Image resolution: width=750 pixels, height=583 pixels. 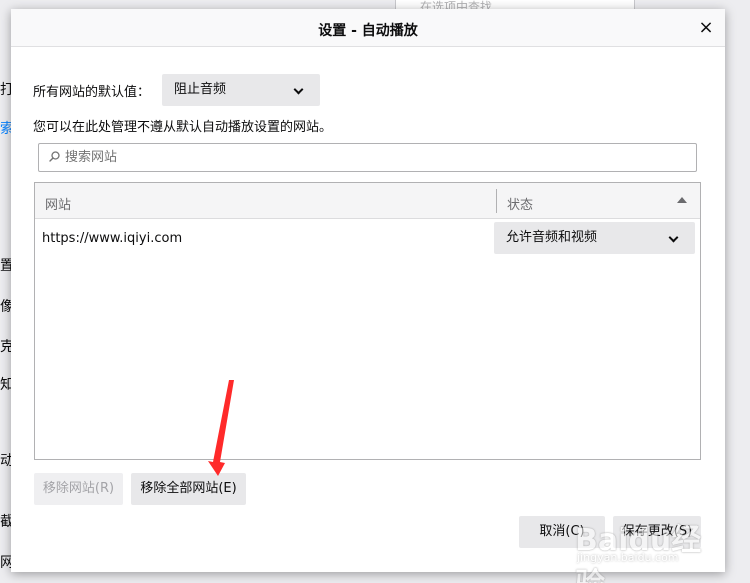 I want to click on dialog-title: 设置 - 自动播放, so click(x=368, y=31).